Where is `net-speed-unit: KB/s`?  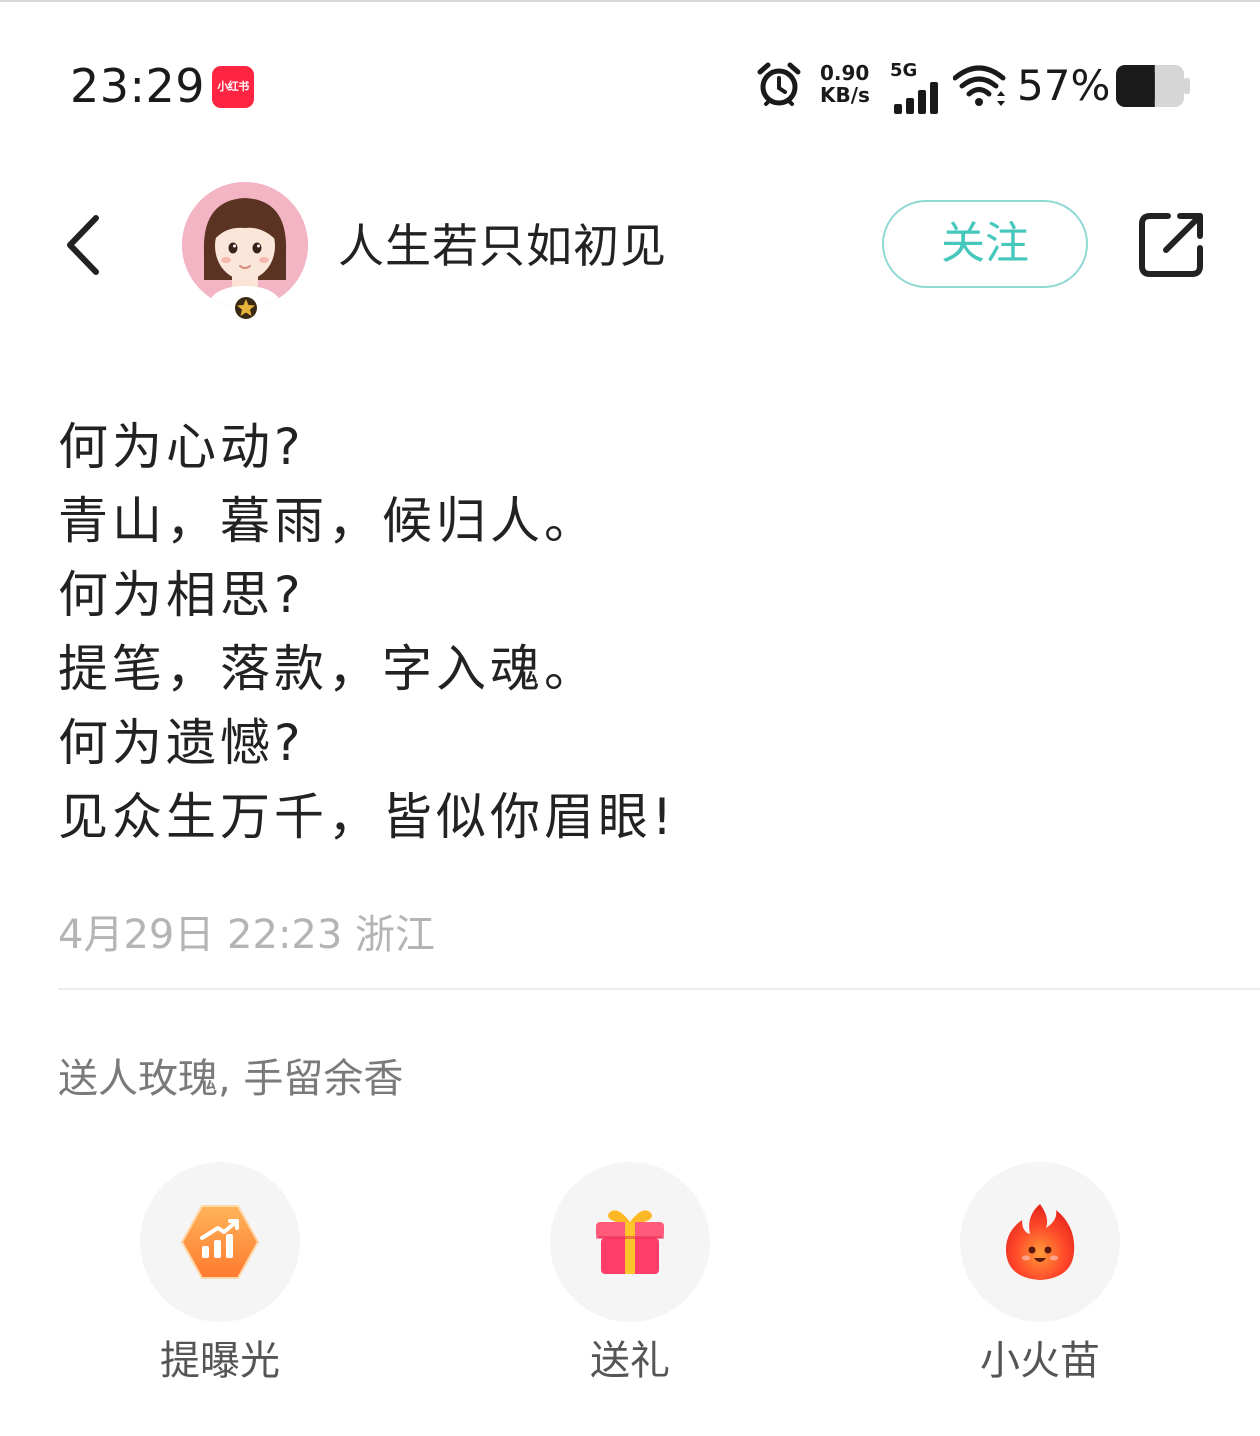 net-speed-unit: KB/s is located at coordinates (845, 95).